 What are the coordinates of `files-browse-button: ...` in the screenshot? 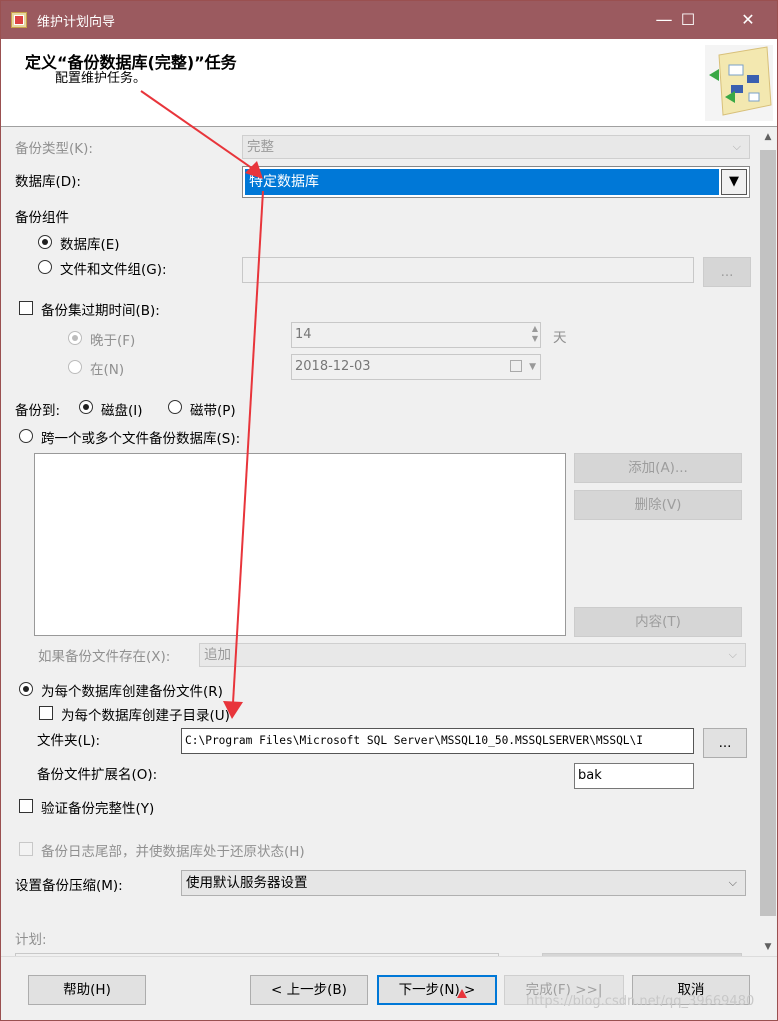 It's located at (727, 272).